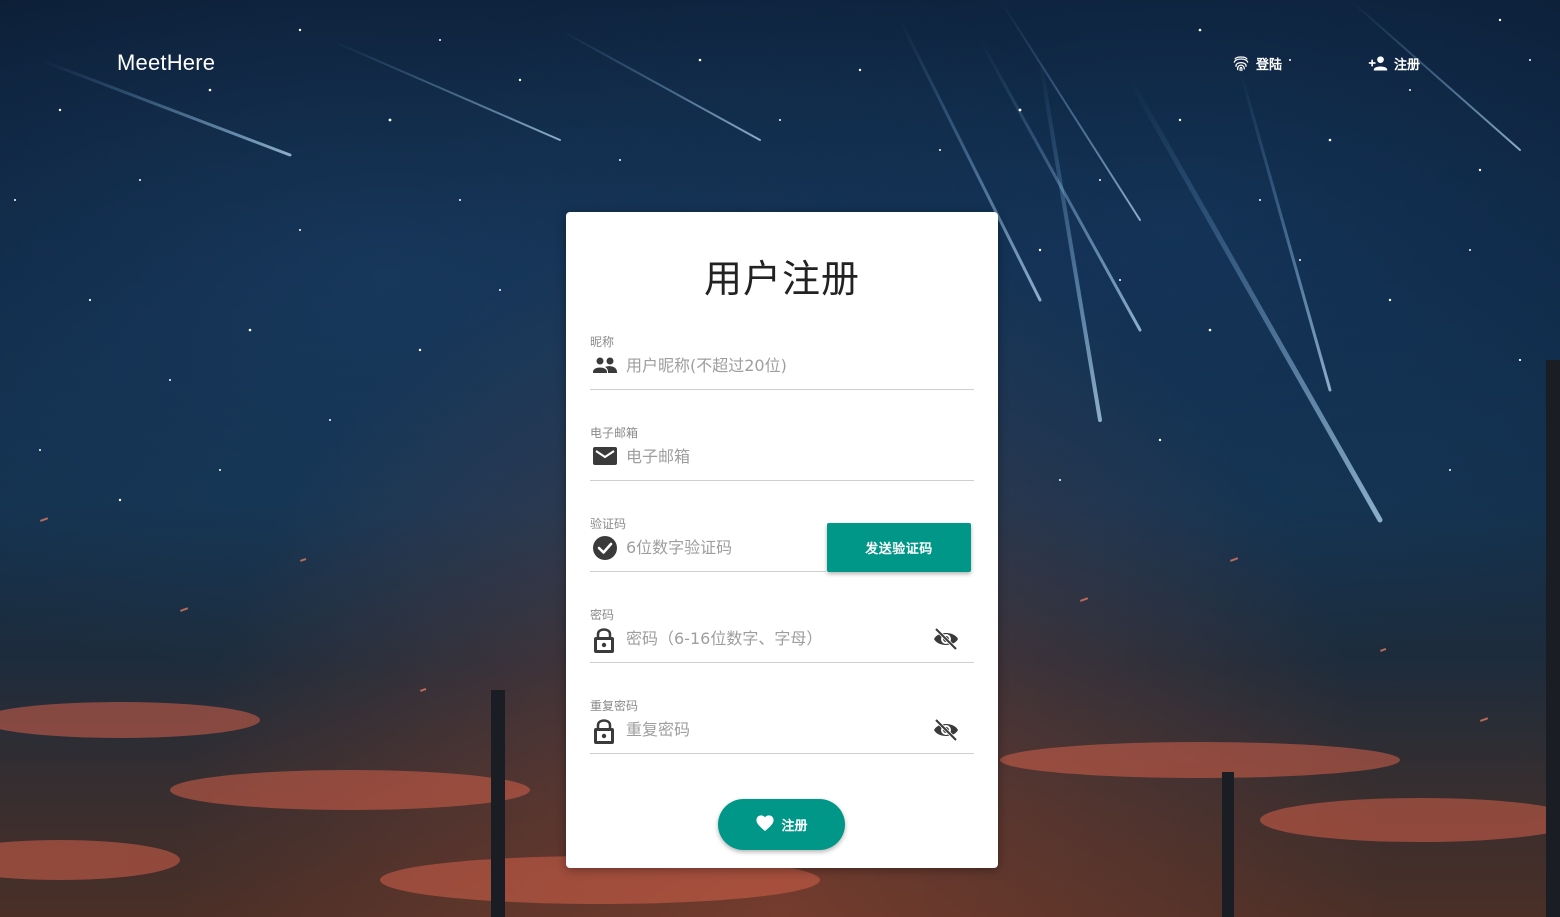  What do you see at coordinates (1269, 65) in the screenshot?
I see `nav-login-label: 登陆` at bounding box center [1269, 65].